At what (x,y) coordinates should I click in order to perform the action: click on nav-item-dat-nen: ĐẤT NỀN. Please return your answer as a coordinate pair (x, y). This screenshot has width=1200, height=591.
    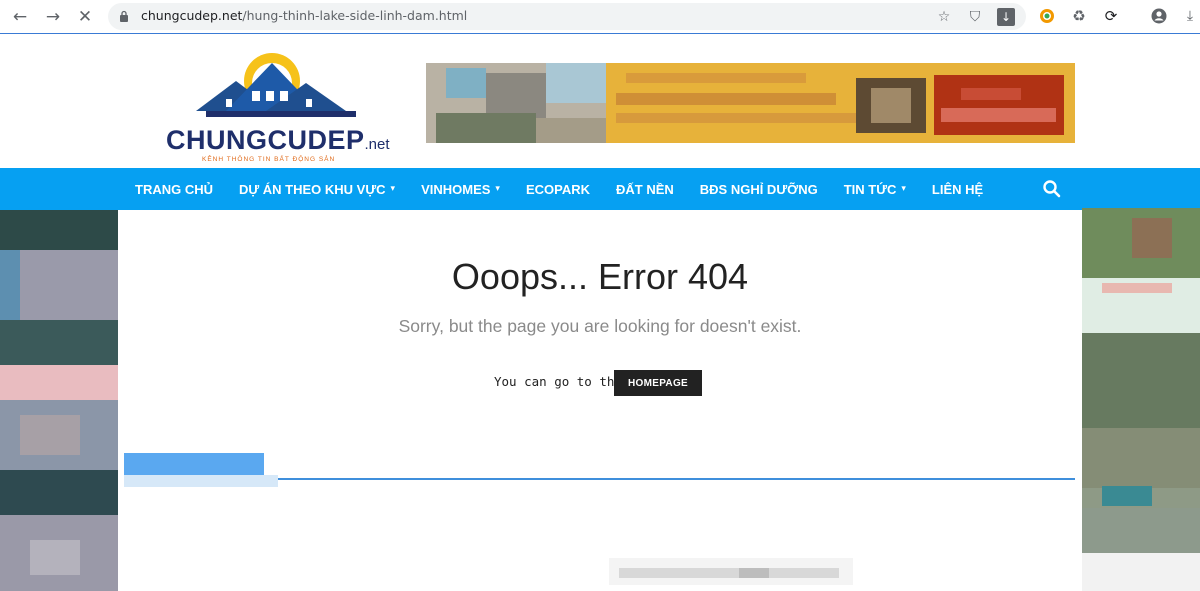
    Looking at the image, I should click on (645, 189).